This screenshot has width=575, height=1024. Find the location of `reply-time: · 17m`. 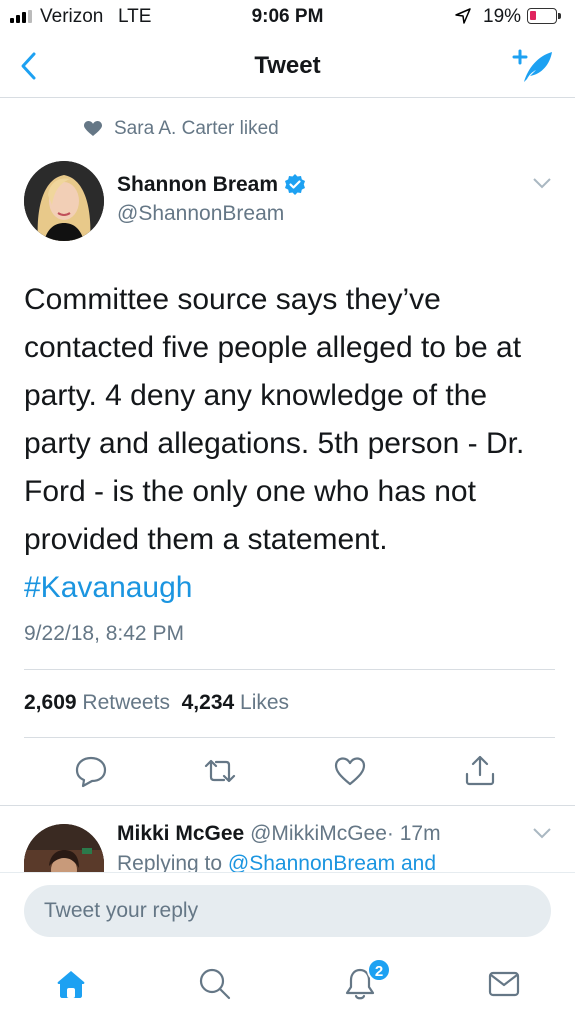

reply-time: · 17m is located at coordinates (413, 833).